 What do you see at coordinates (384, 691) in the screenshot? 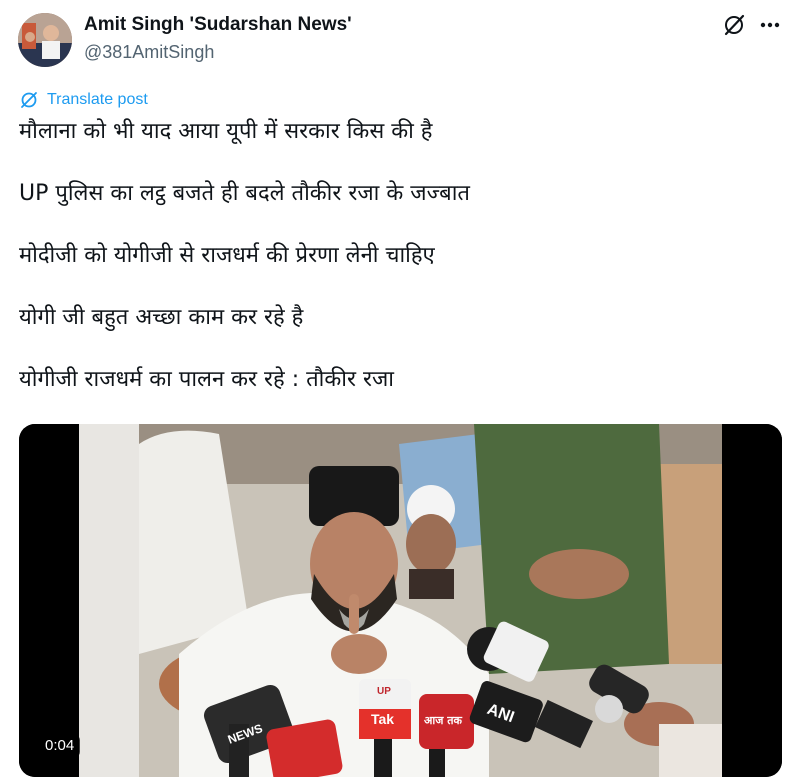
I see `mic-label: UP` at bounding box center [384, 691].